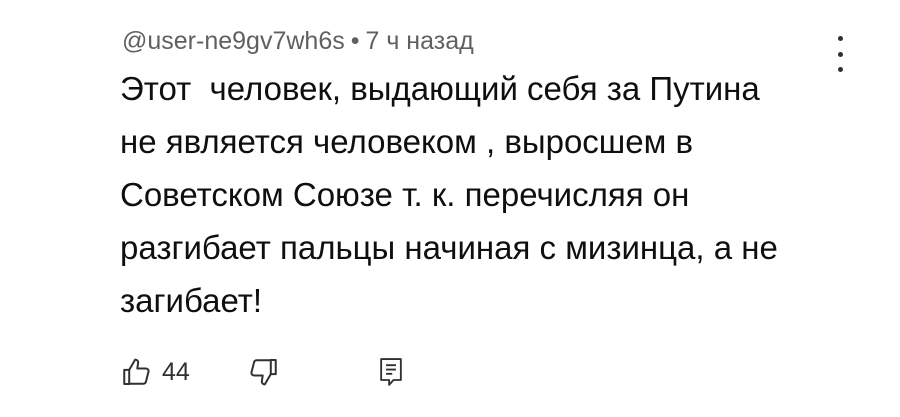  What do you see at coordinates (419, 41) in the screenshot?
I see `comment-timestamp: 7 ч назад` at bounding box center [419, 41].